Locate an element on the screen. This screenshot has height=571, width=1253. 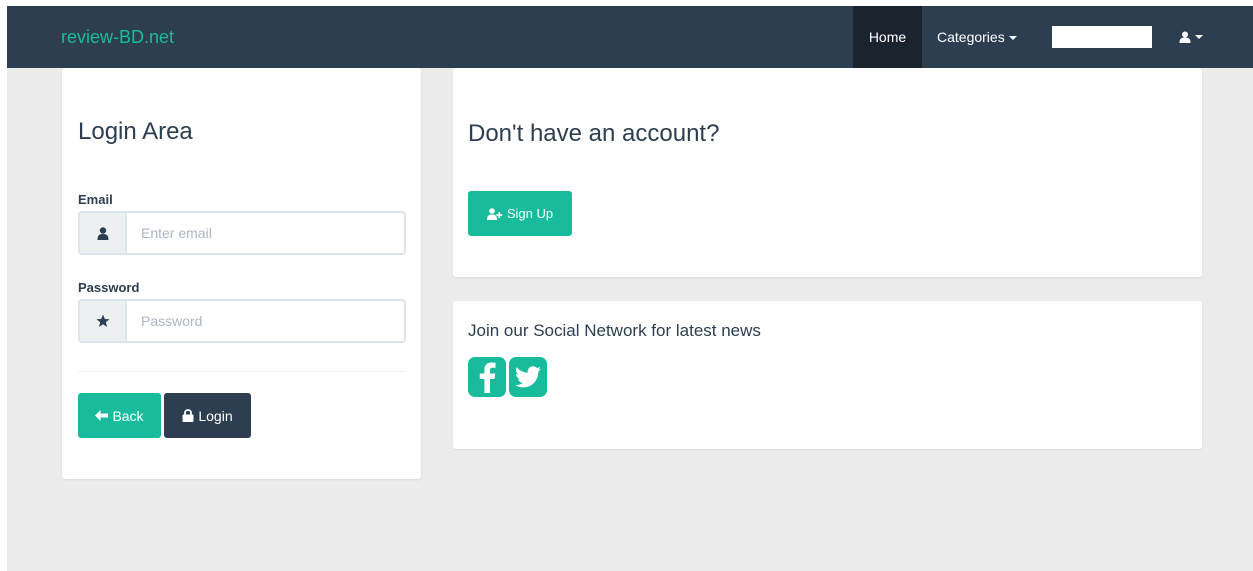
login-button: Login is located at coordinates (207, 415).